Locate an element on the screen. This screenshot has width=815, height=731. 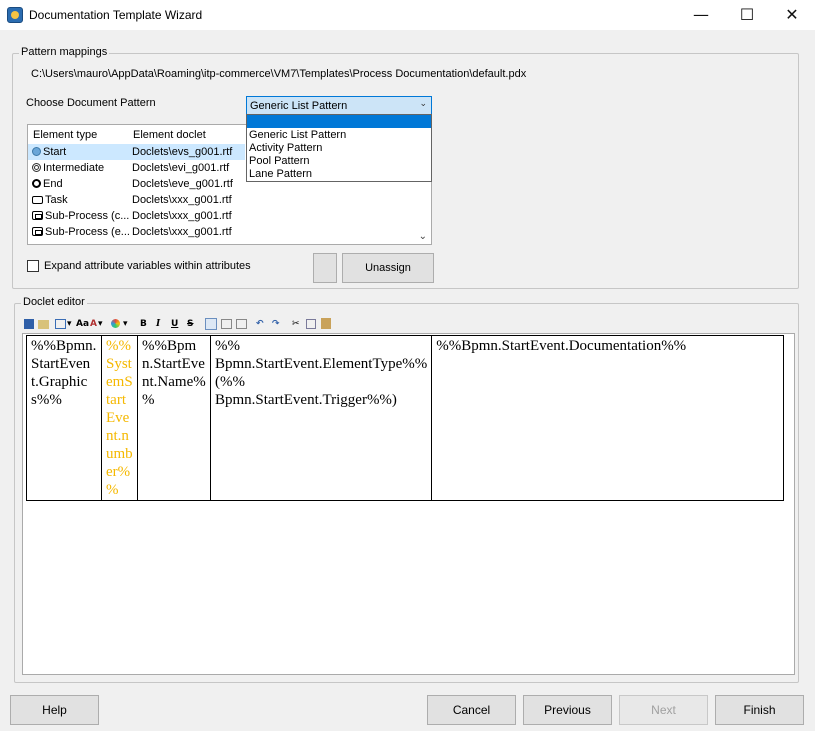
chevron-down-icon: ⌄ is located at coordinates (423, 104).